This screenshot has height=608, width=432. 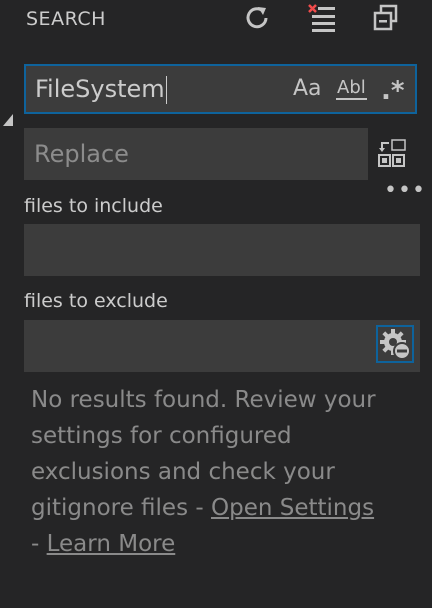 What do you see at coordinates (386, 18) in the screenshot?
I see `collapse-all-icon` at bounding box center [386, 18].